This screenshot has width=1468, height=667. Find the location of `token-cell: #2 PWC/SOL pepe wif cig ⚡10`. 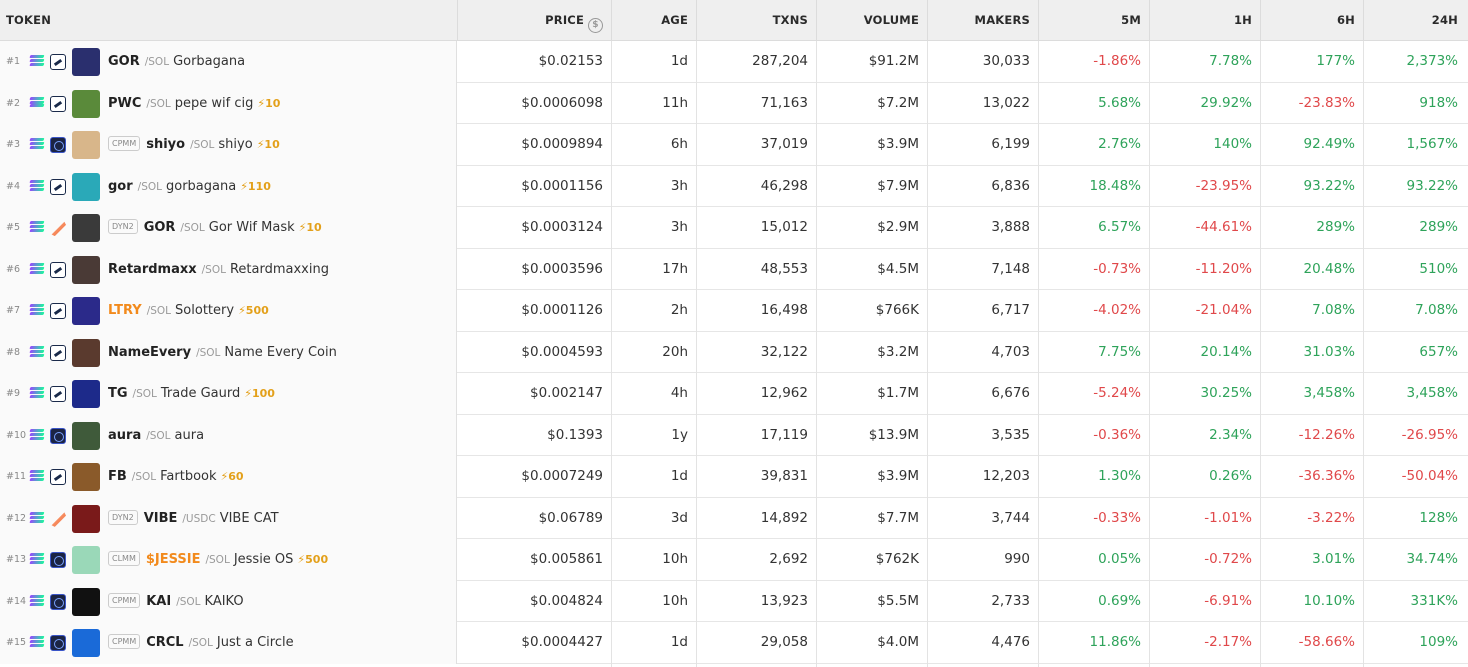

token-cell: #2 PWC/SOL pepe wif cig ⚡10 is located at coordinates (228, 103).